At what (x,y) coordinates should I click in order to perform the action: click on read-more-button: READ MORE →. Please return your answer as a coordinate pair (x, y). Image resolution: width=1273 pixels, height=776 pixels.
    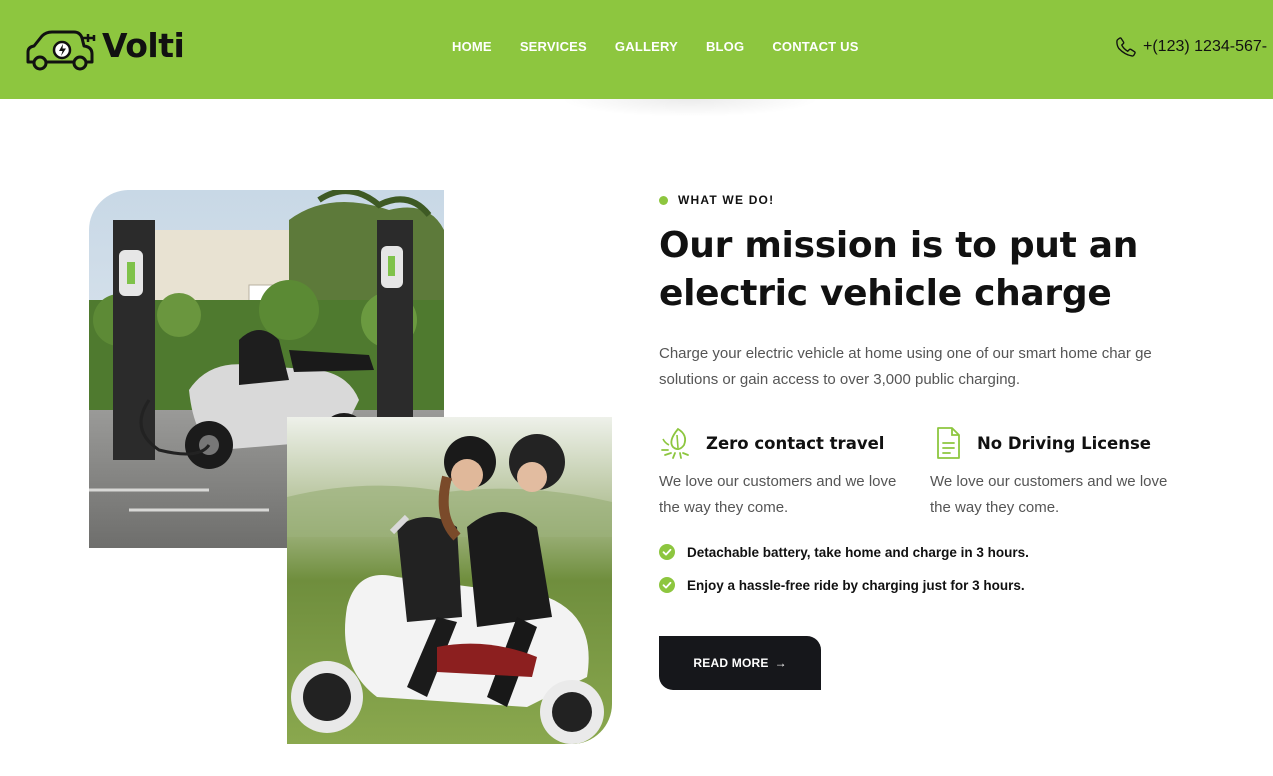
    Looking at the image, I should click on (740, 663).